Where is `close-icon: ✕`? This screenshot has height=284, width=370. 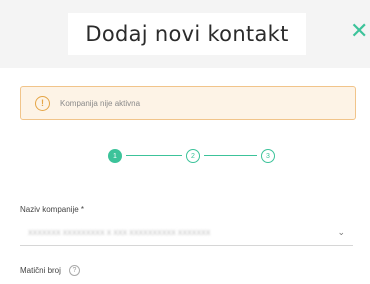
close-icon: ✕ is located at coordinates (360, 31).